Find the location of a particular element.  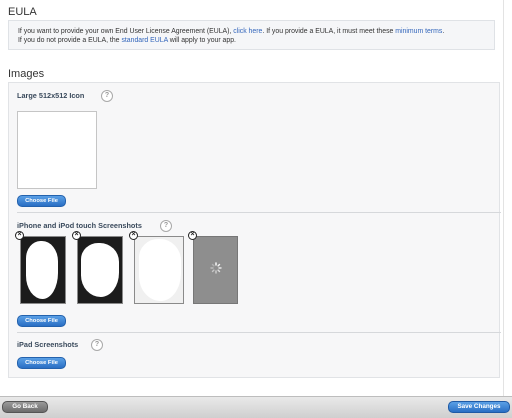

eula-heading: EULA is located at coordinates (22, 12).